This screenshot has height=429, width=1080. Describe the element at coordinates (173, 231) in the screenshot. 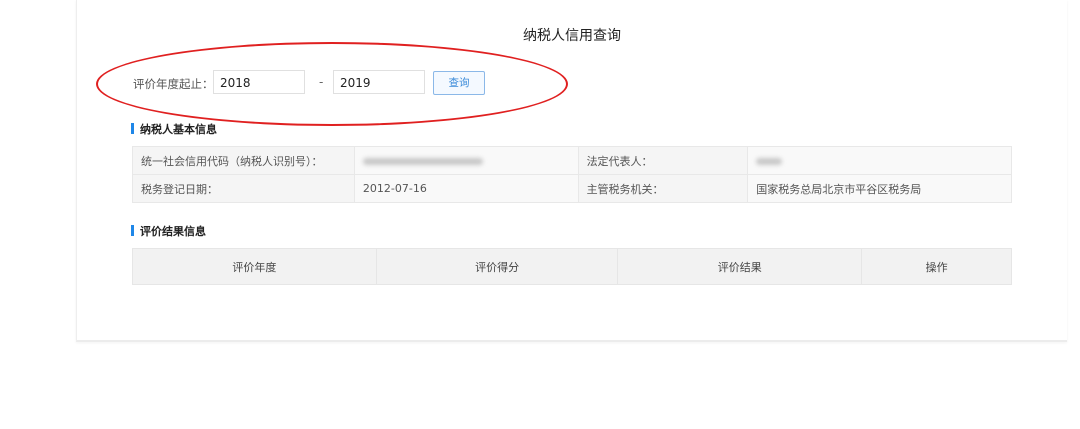

I see `results-title: 评价结果信息` at that location.